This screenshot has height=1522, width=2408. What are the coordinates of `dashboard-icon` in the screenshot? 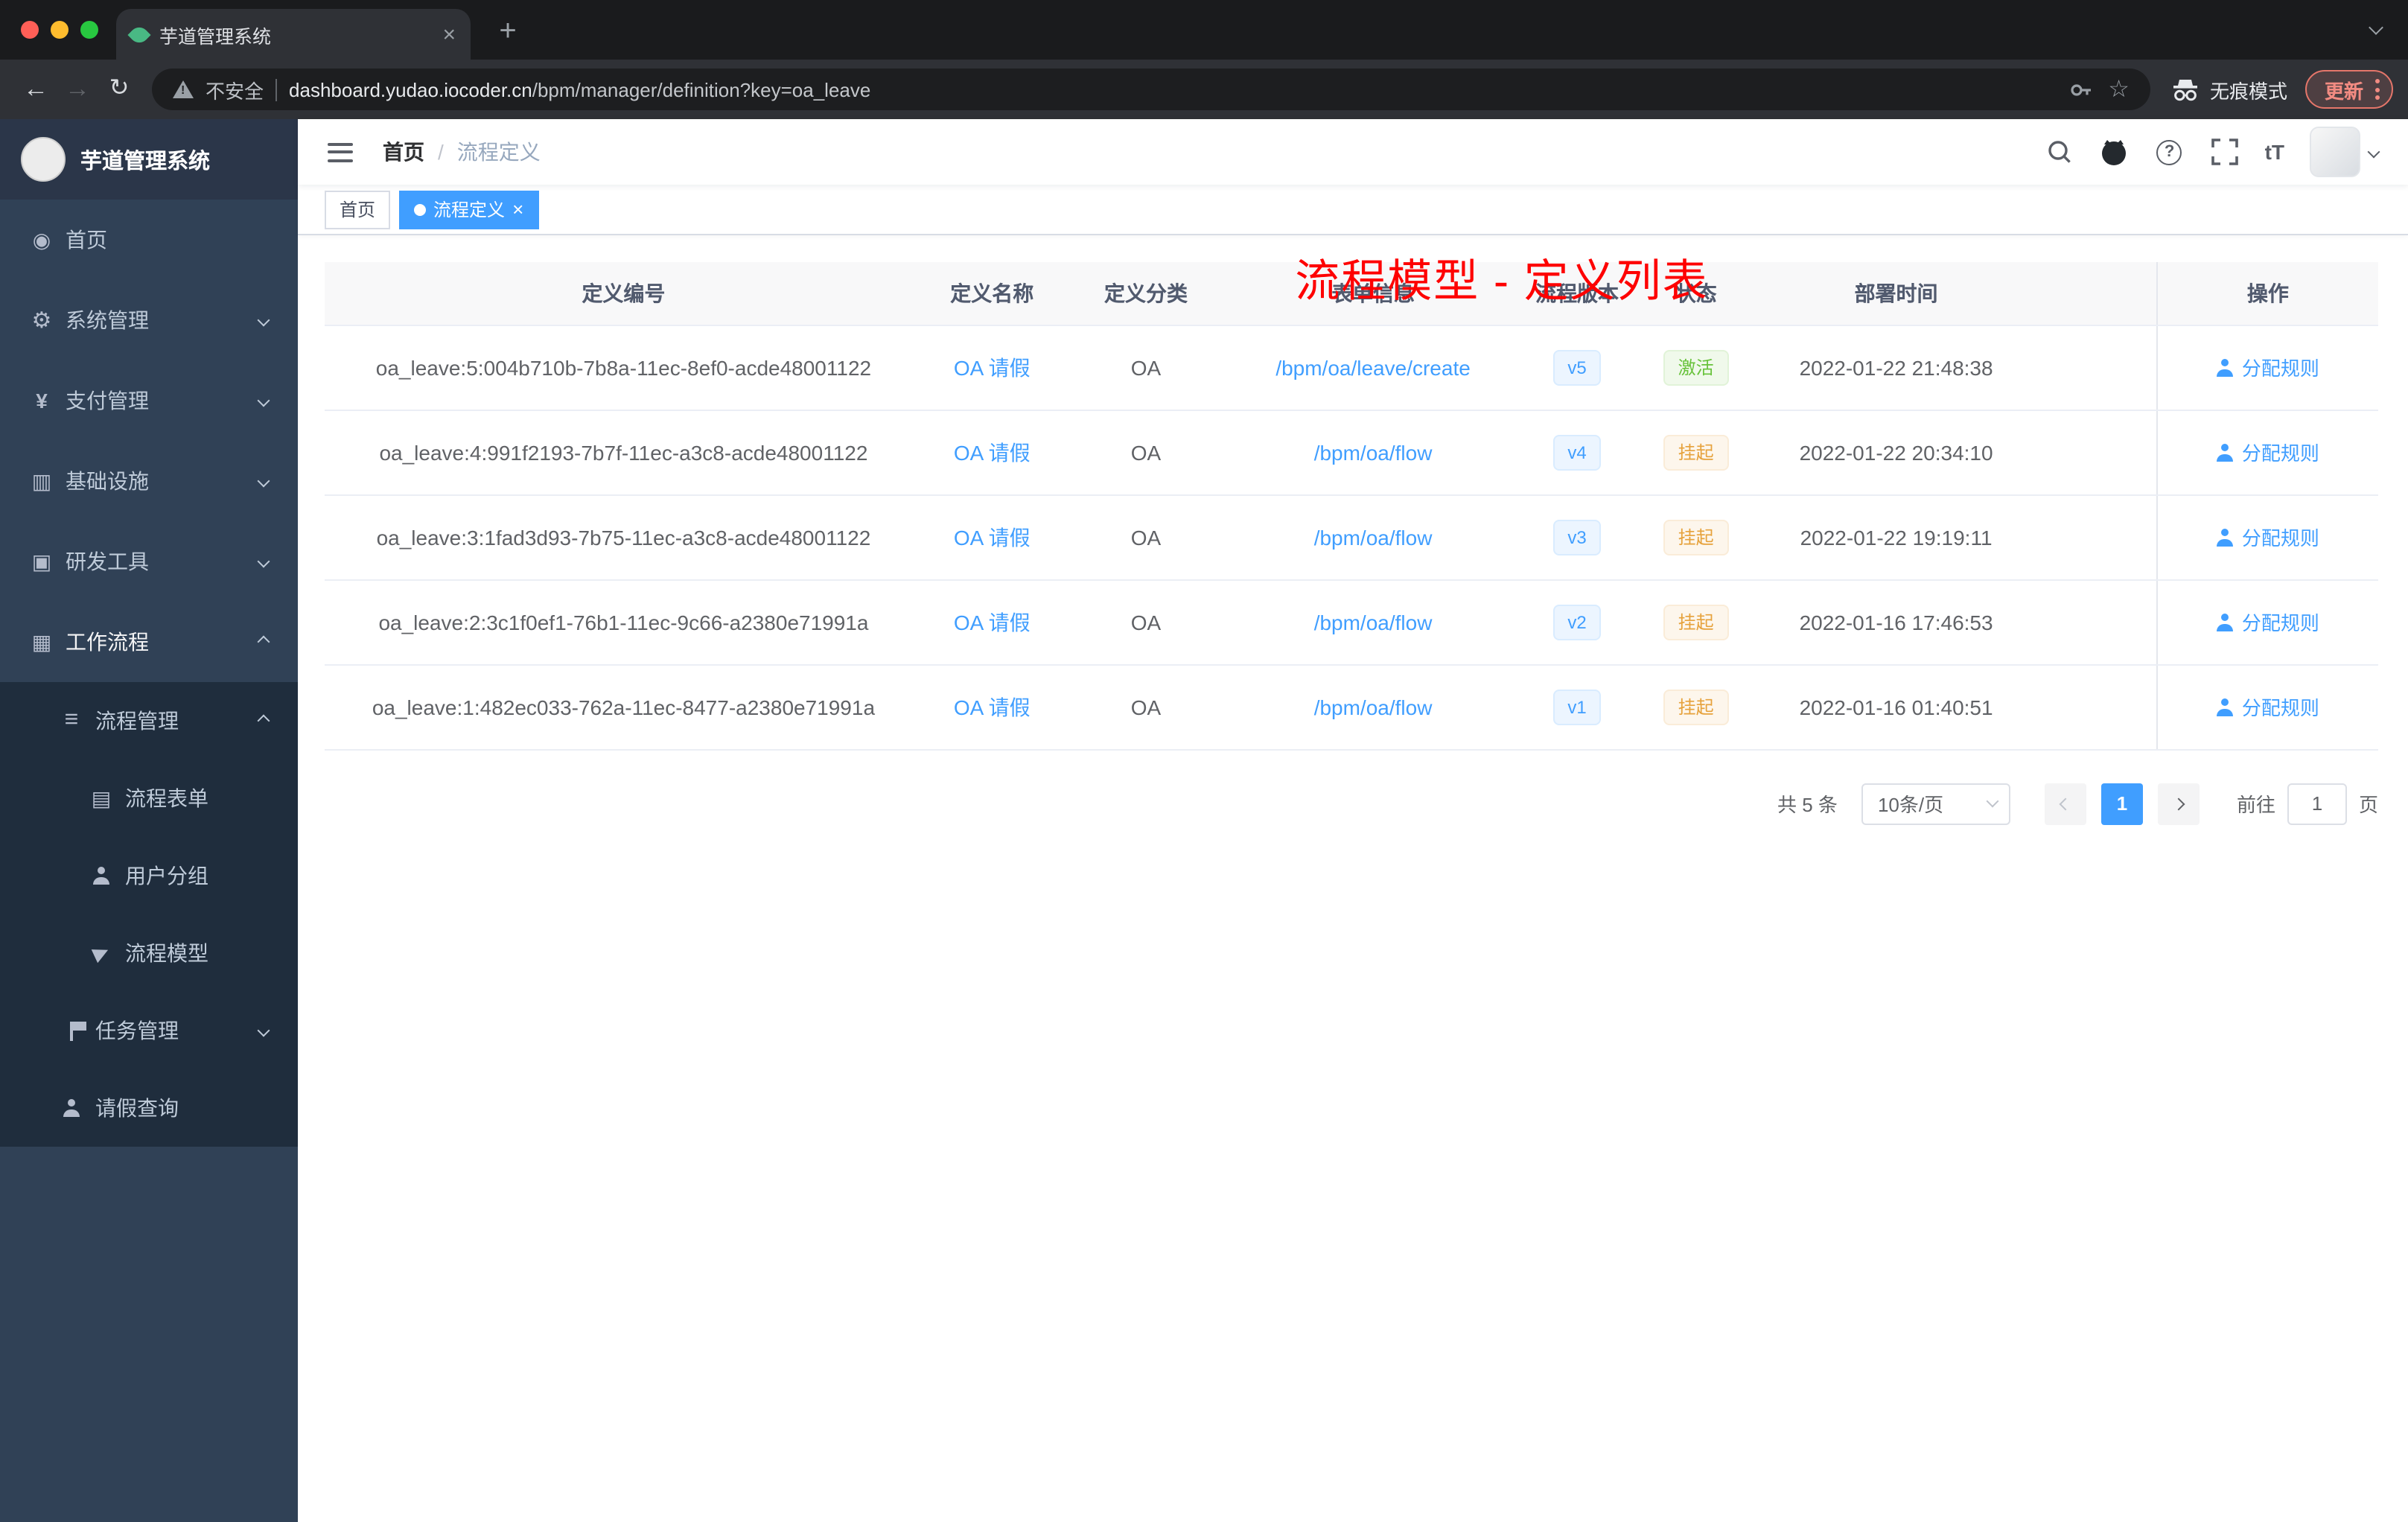 It's located at (42, 239).